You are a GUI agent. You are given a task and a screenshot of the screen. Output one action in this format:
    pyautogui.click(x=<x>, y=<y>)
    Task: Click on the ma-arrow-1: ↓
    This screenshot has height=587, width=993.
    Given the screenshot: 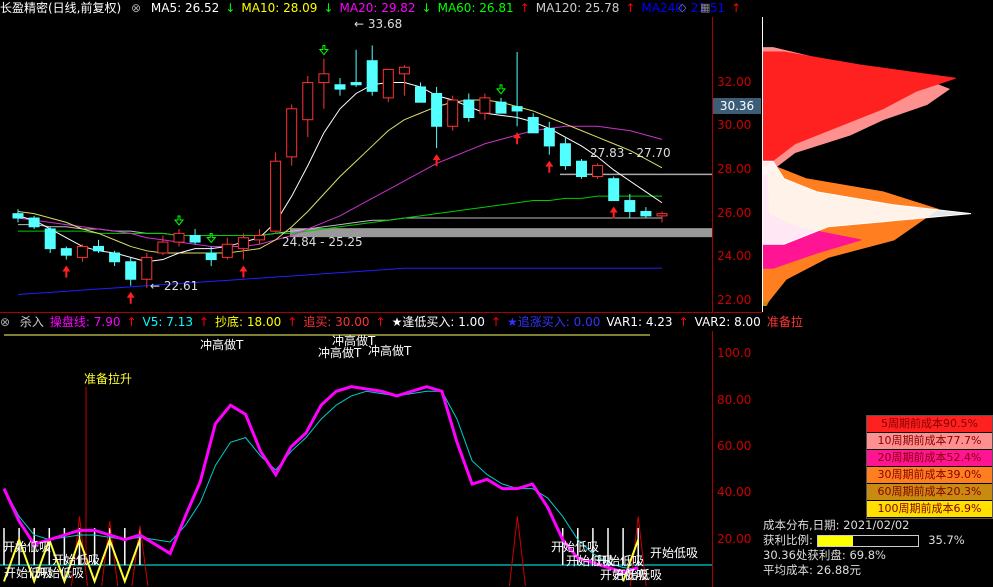 What is the action you would take?
    pyautogui.click(x=328, y=8)
    